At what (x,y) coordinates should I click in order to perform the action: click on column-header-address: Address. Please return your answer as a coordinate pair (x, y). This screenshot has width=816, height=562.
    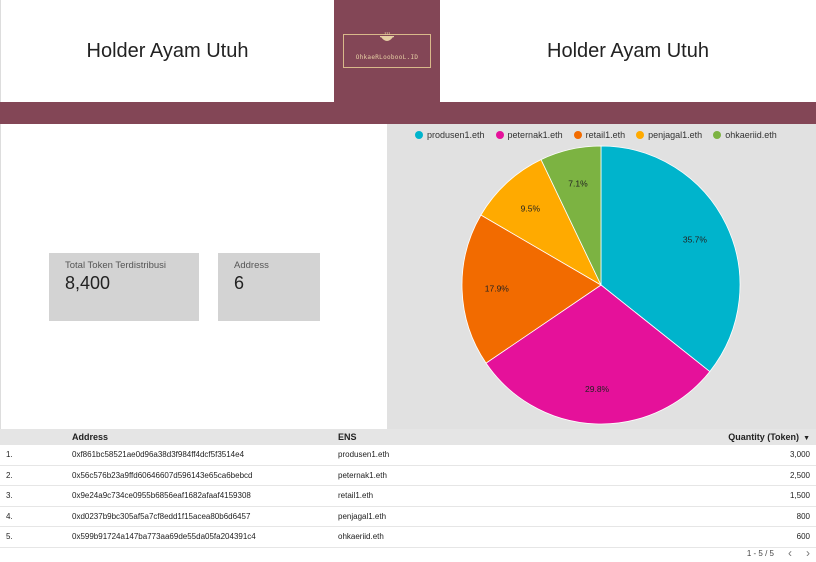
    Looking at the image, I should click on (90, 437).